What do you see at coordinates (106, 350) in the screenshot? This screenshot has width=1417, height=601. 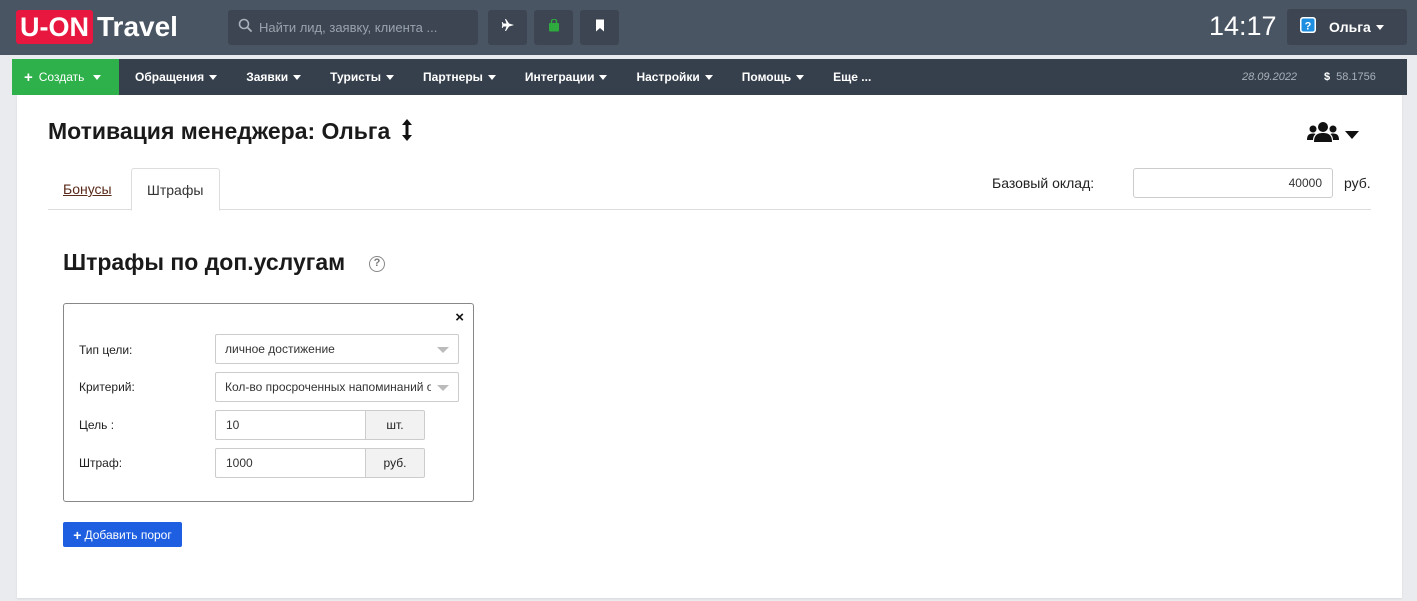 I see `goal-type-label: Тип цели:` at bounding box center [106, 350].